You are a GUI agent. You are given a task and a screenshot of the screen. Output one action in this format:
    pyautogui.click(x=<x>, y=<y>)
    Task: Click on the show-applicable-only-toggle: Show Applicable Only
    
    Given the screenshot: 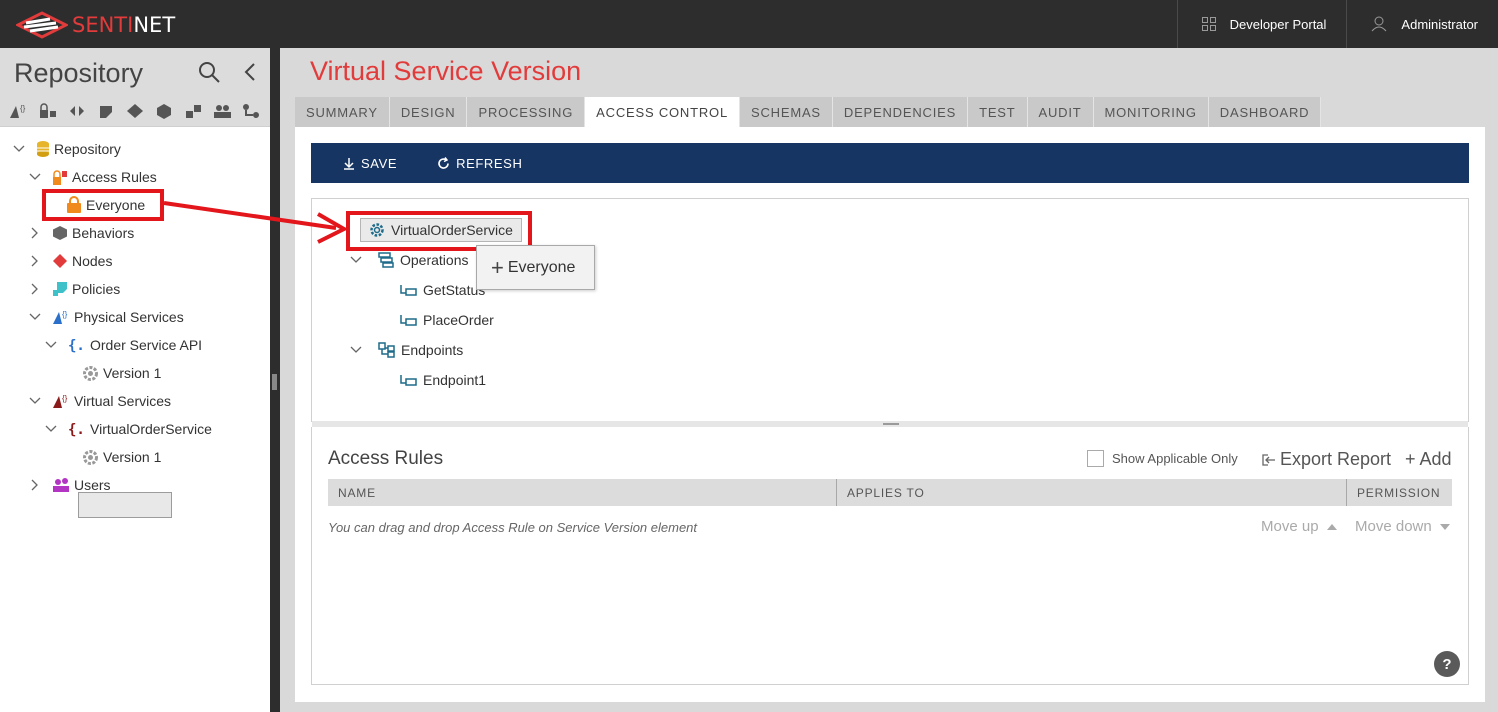 What is the action you would take?
    pyautogui.click(x=1162, y=458)
    